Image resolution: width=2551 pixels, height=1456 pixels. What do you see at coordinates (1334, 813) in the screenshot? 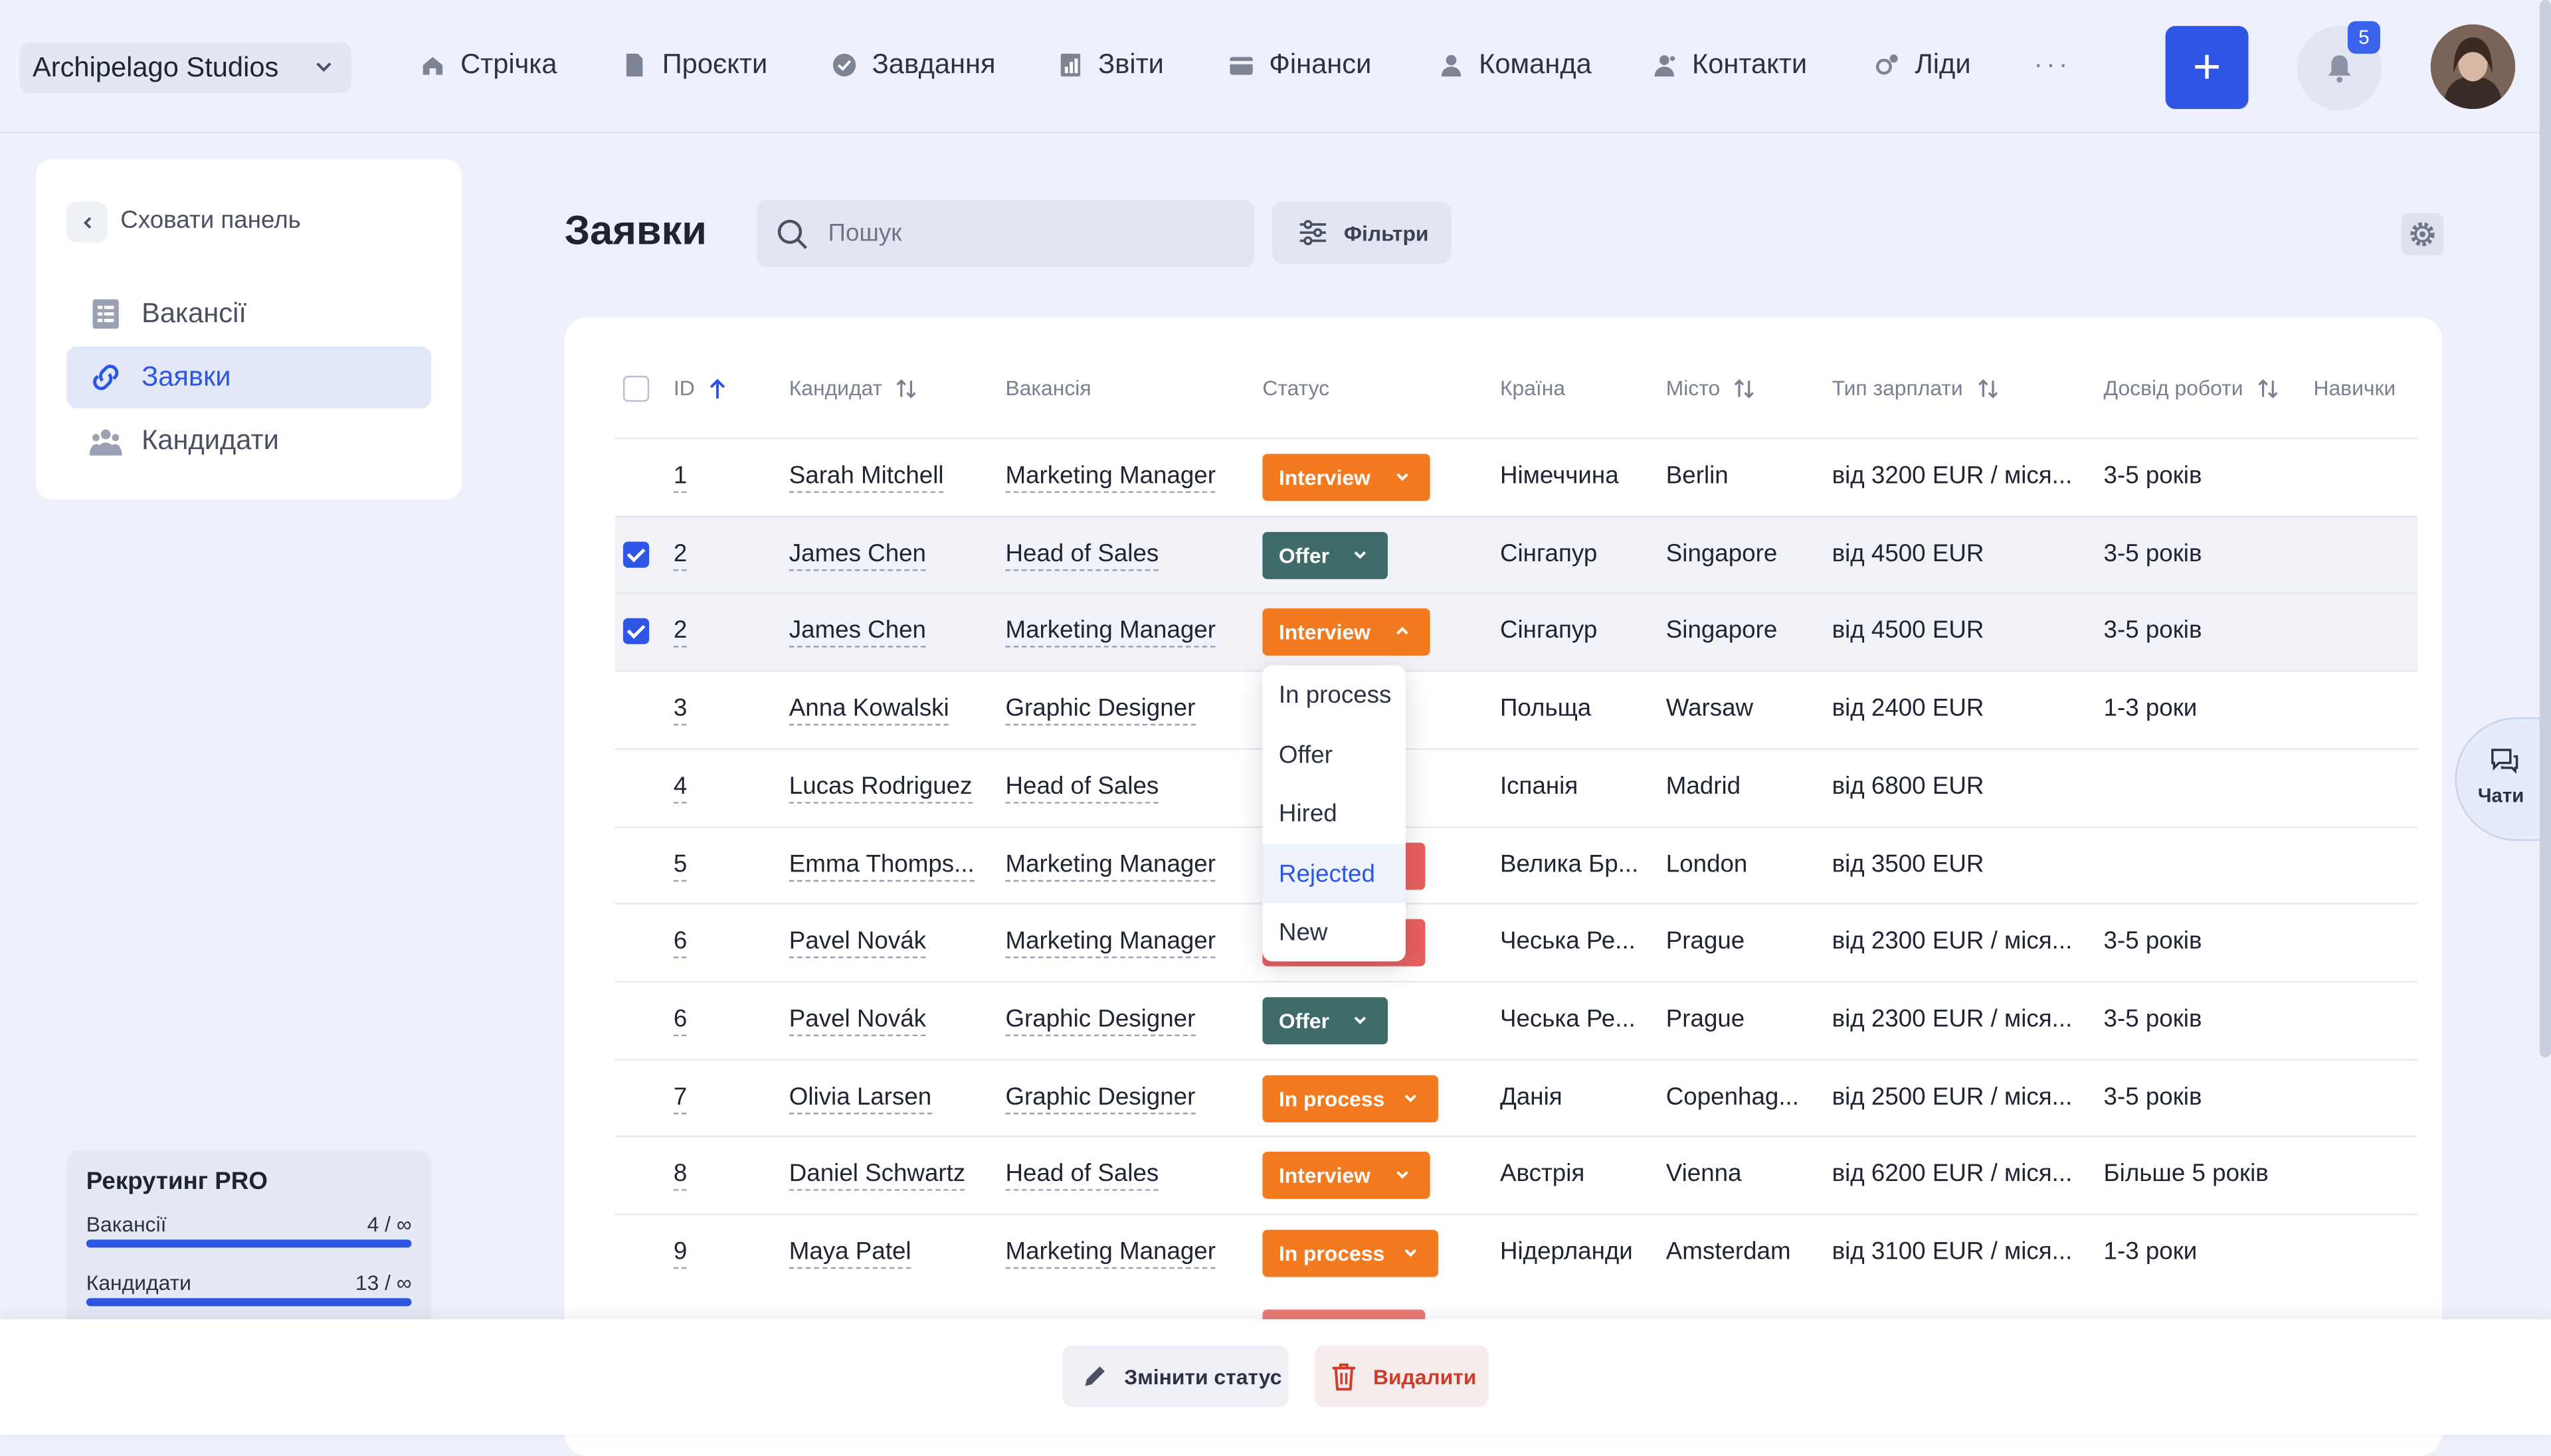
I see `status-option-hired: Hired` at bounding box center [1334, 813].